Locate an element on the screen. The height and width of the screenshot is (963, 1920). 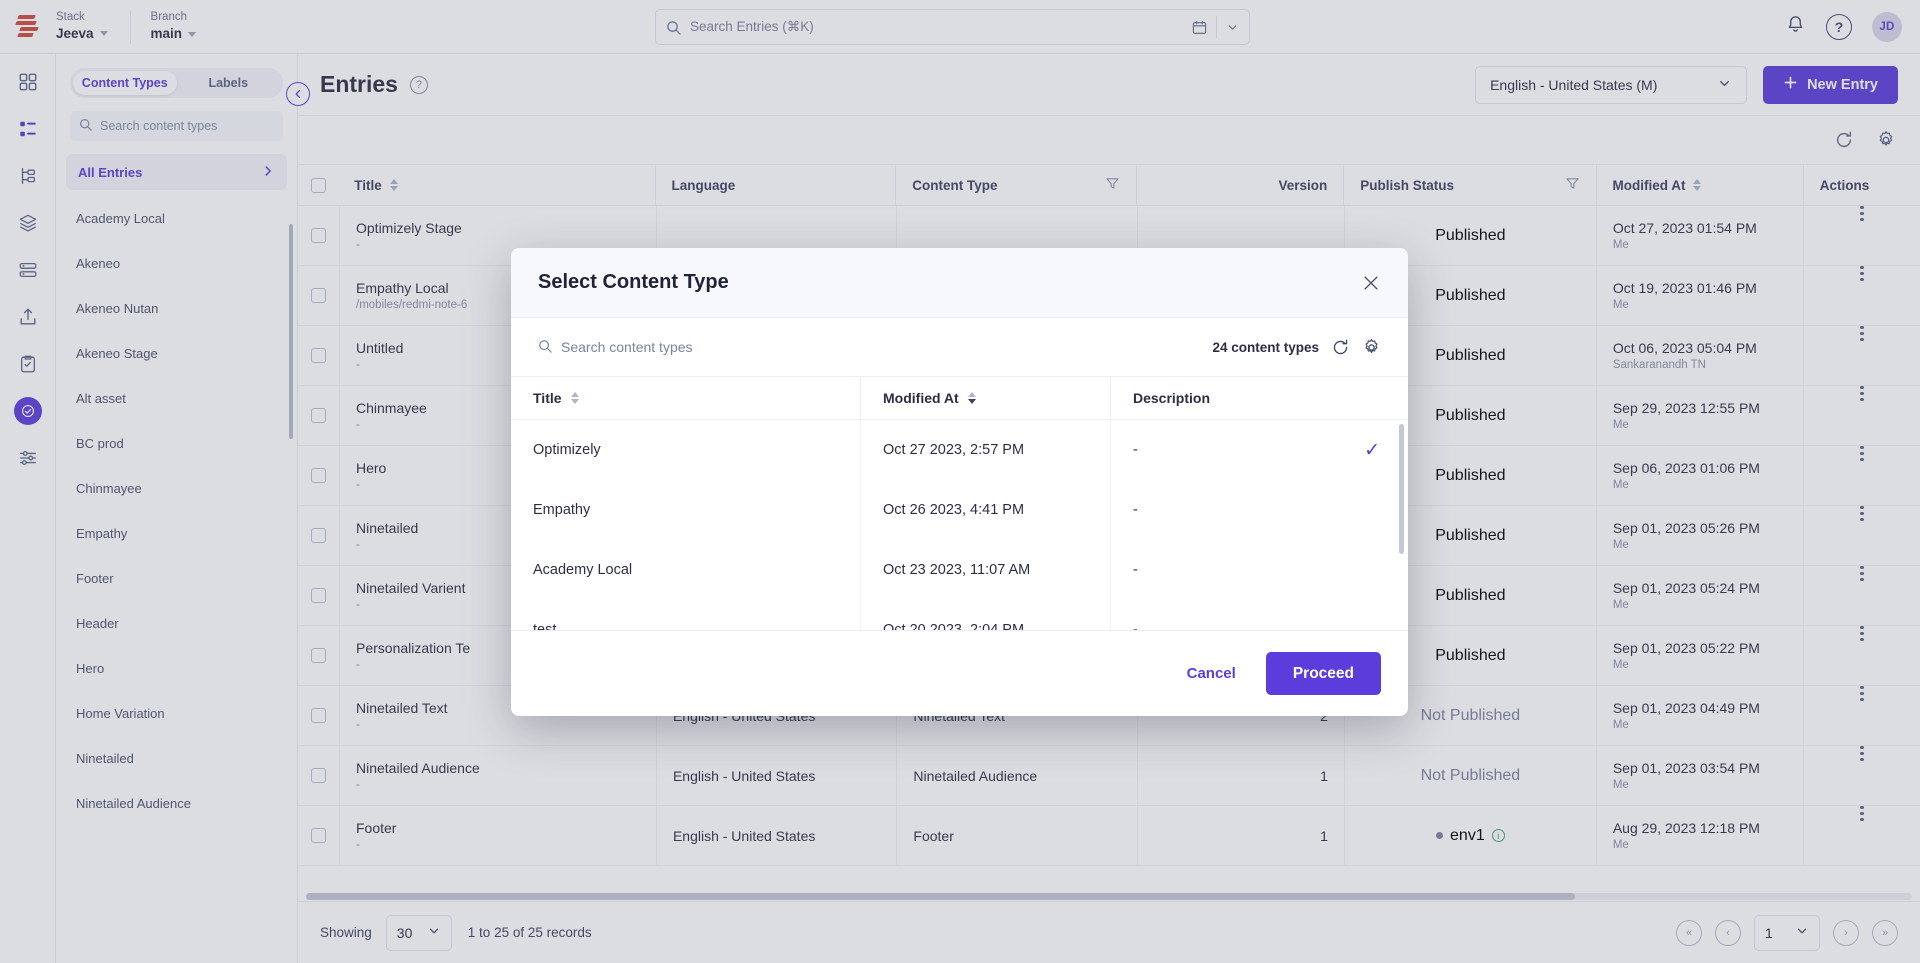
modal-column-header-title: Title is located at coordinates (686, 398).